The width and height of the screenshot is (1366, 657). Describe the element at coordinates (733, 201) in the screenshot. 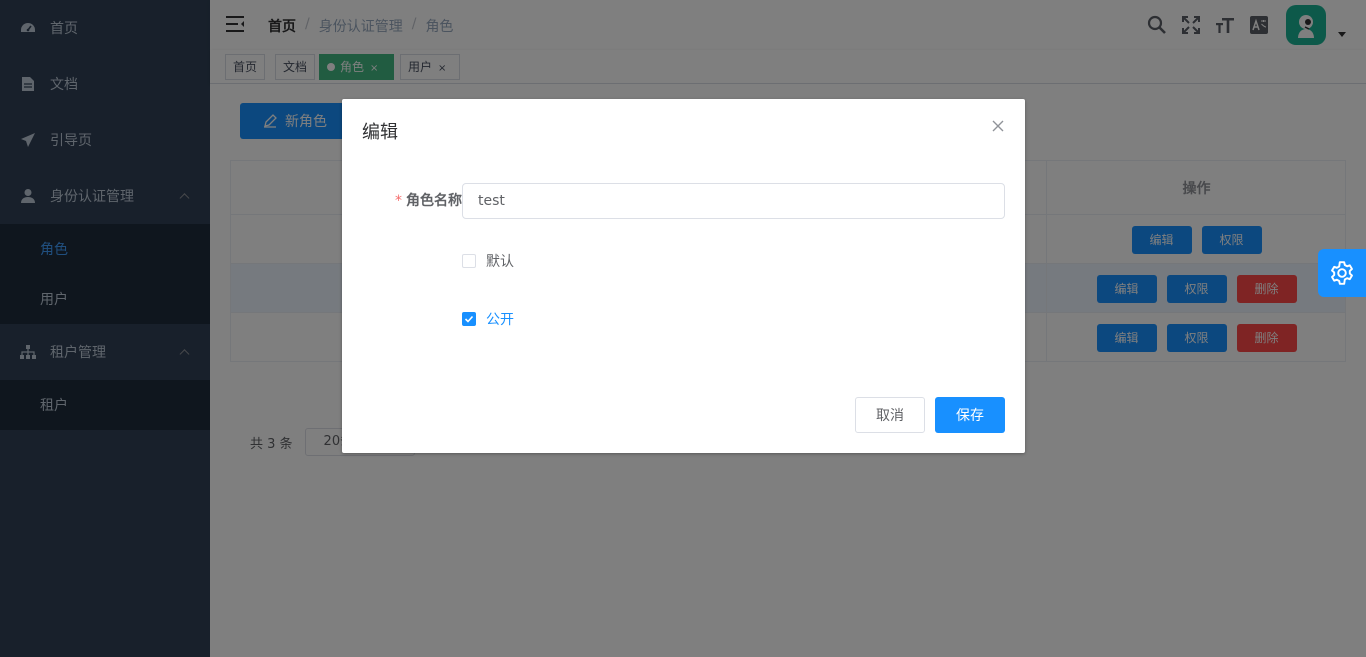

I see `role-name-input` at that location.